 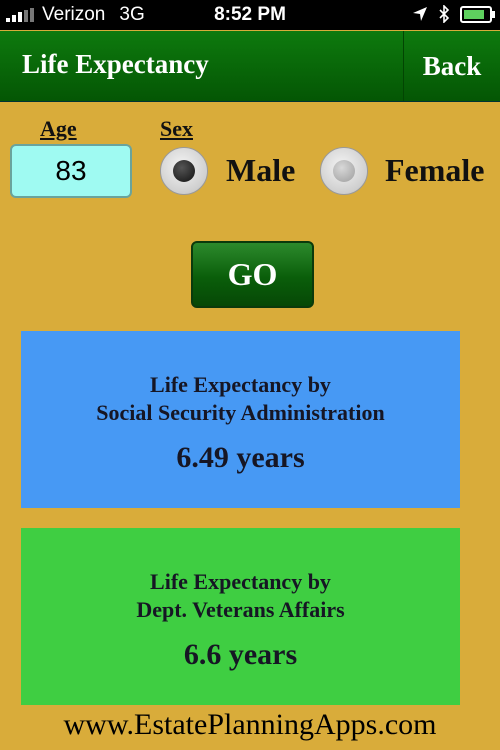 I want to click on status-bar-right, so click(x=453, y=14).